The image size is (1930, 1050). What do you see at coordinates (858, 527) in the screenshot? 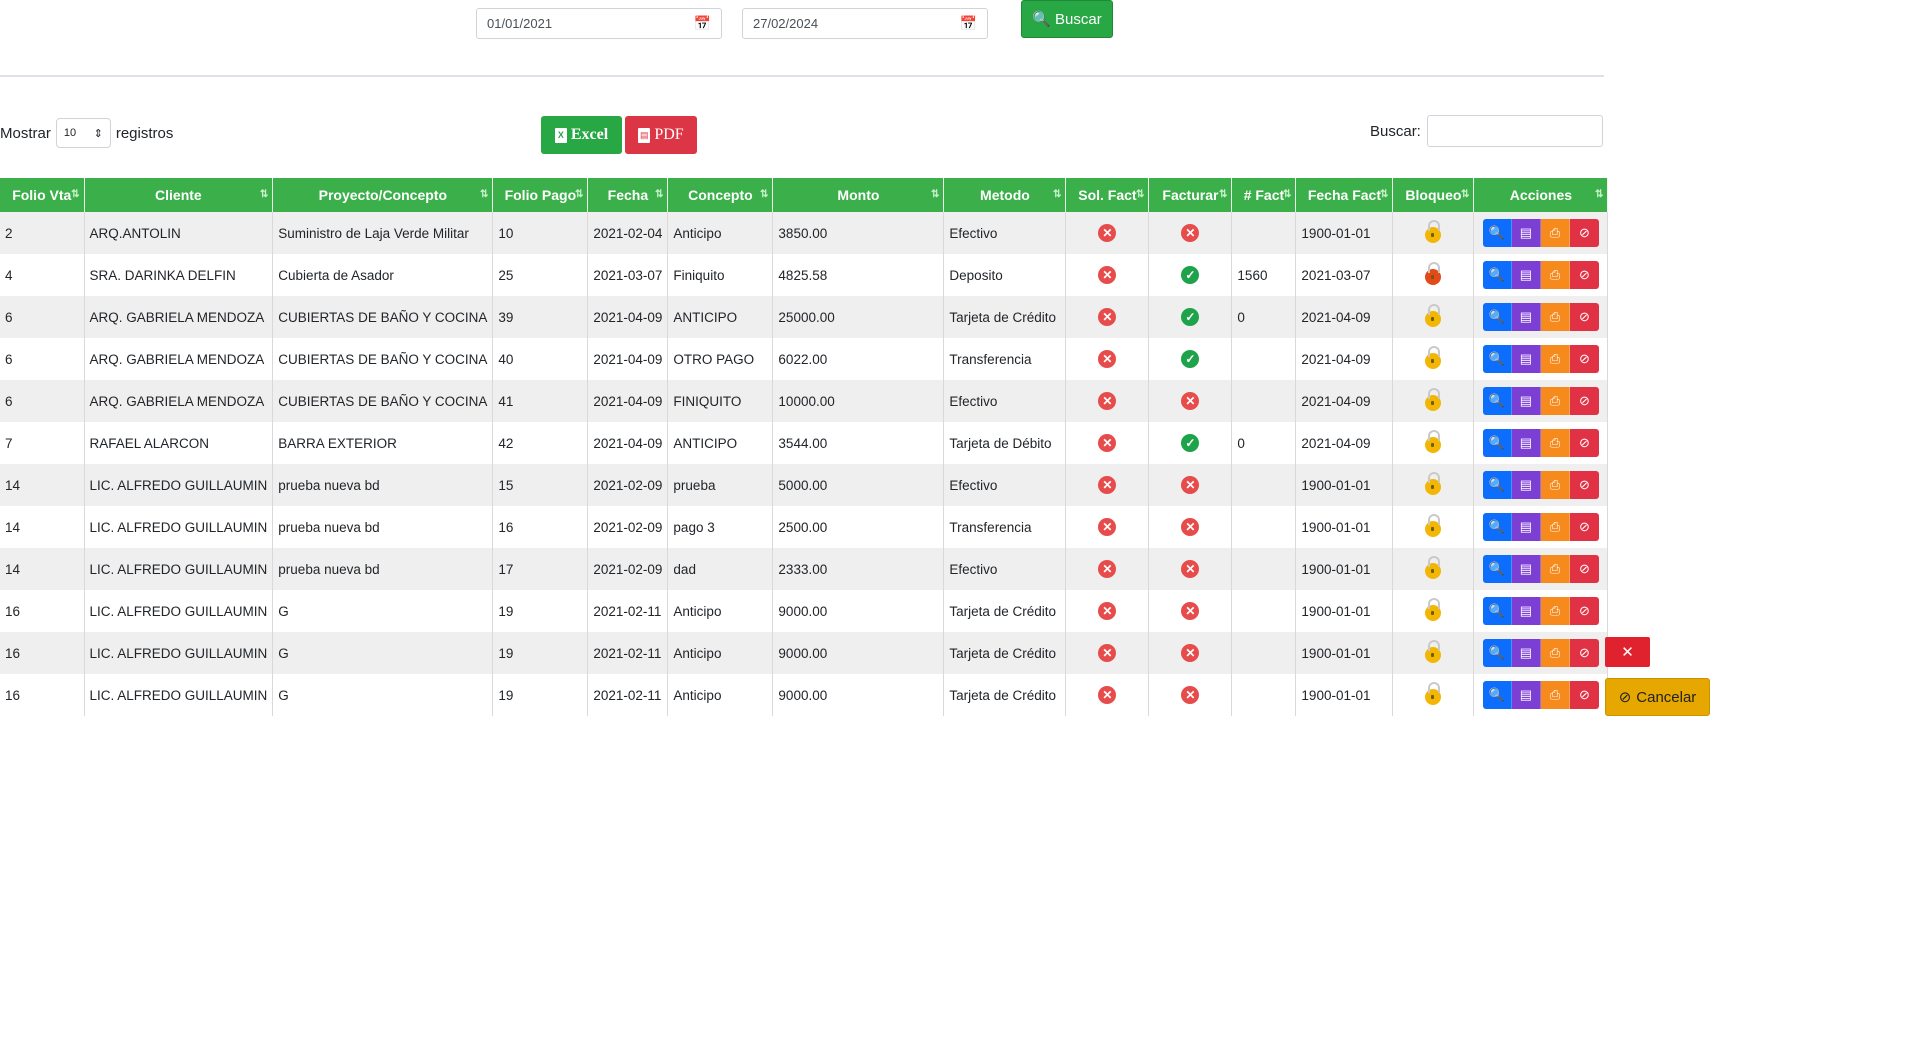
I see `cell-monto: 2500.00` at bounding box center [858, 527].